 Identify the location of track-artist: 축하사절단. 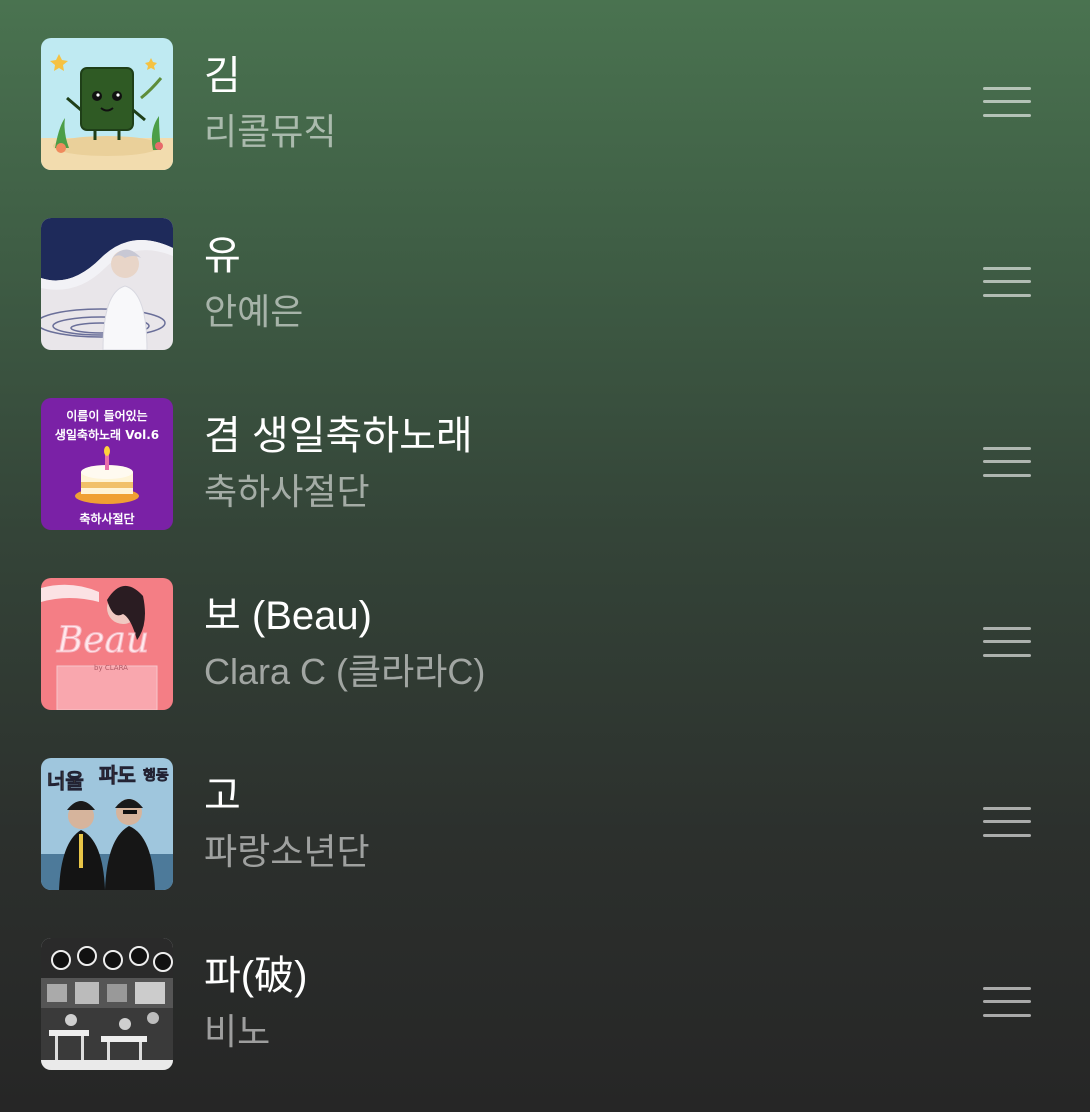
(287, 491).